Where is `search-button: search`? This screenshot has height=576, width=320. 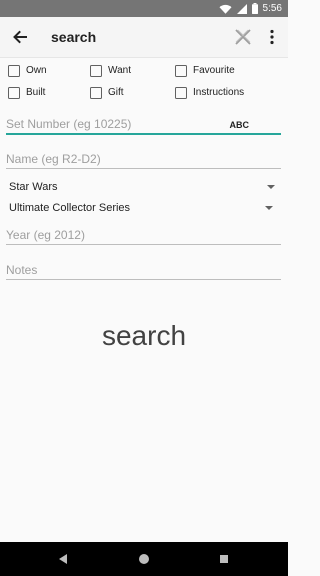 search-button: search is located at coordinates (144, 336).